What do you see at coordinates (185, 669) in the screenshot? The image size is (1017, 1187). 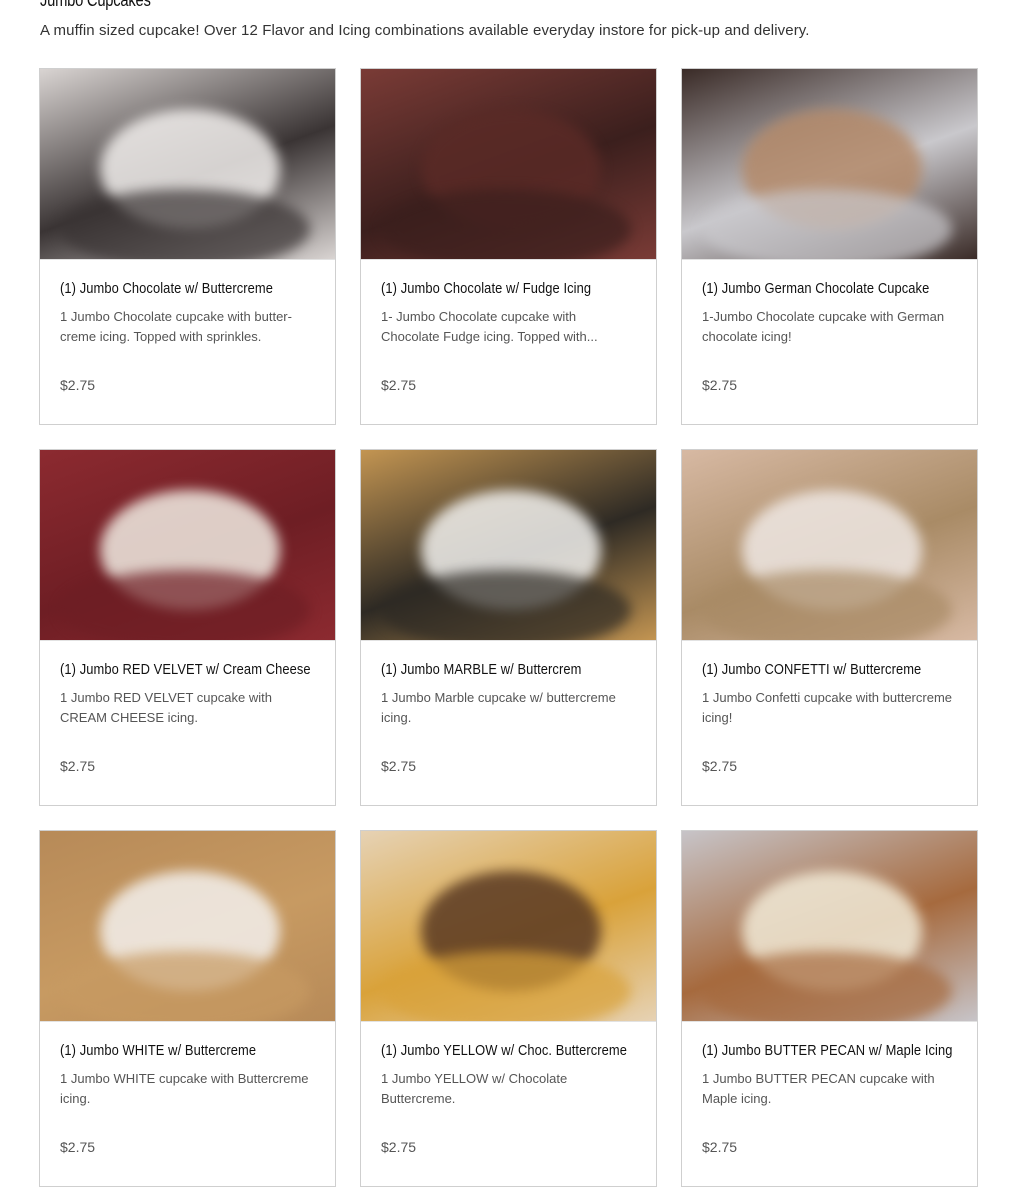 I see `product-title: (1) Jumbo RED VELVET w/ Cream Cheese` at bounding box center [185, 669].